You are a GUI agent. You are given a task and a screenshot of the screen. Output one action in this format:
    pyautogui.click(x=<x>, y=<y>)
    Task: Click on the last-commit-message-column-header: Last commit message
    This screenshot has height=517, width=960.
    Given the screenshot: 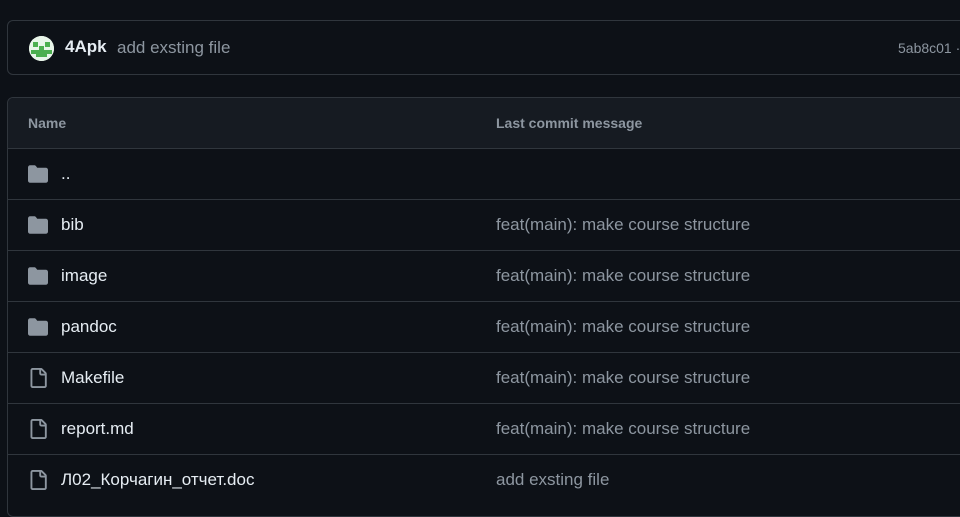 What is the action you would take?
    pyautogui.click(x=569, y=123)
    